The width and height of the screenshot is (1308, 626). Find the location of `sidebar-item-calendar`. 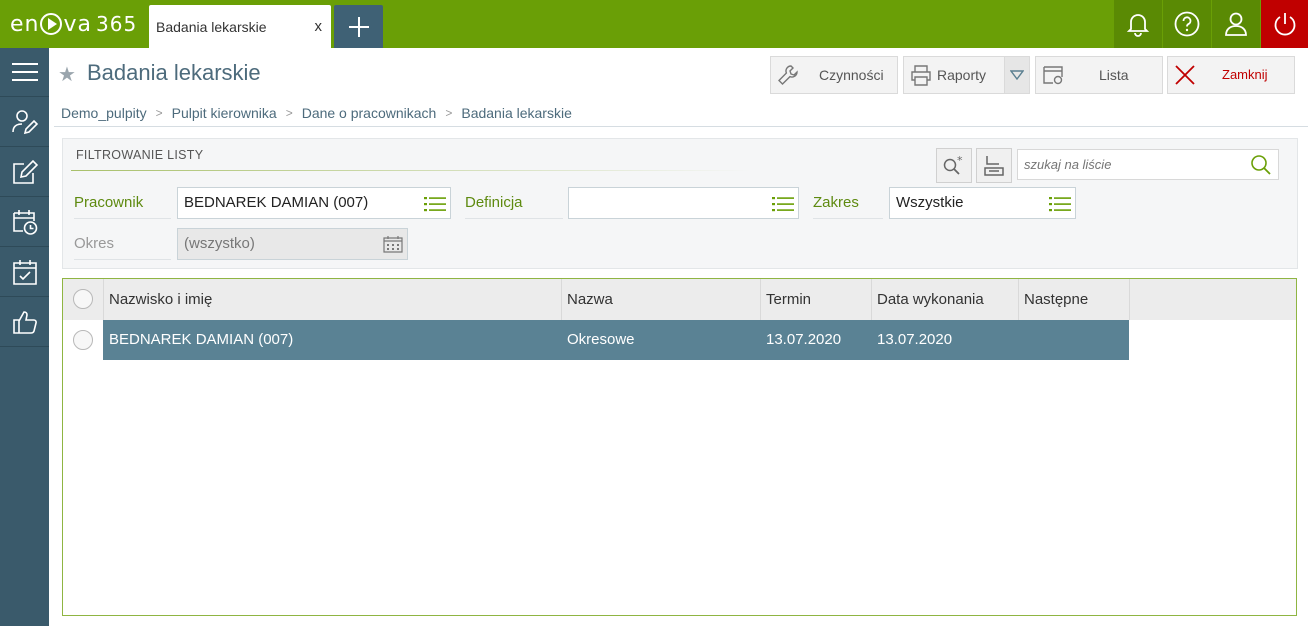

sidebar-item-calendar is located at coordinates (24, 272).